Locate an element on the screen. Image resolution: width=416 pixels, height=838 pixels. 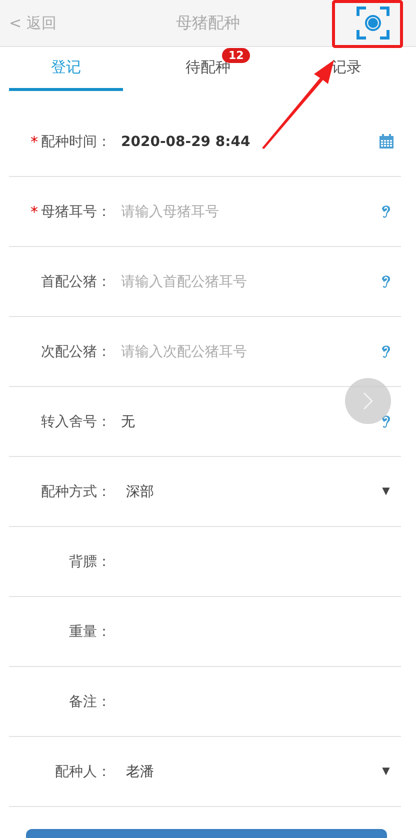
count-badge: 12 is located at coordinates (236, 55).